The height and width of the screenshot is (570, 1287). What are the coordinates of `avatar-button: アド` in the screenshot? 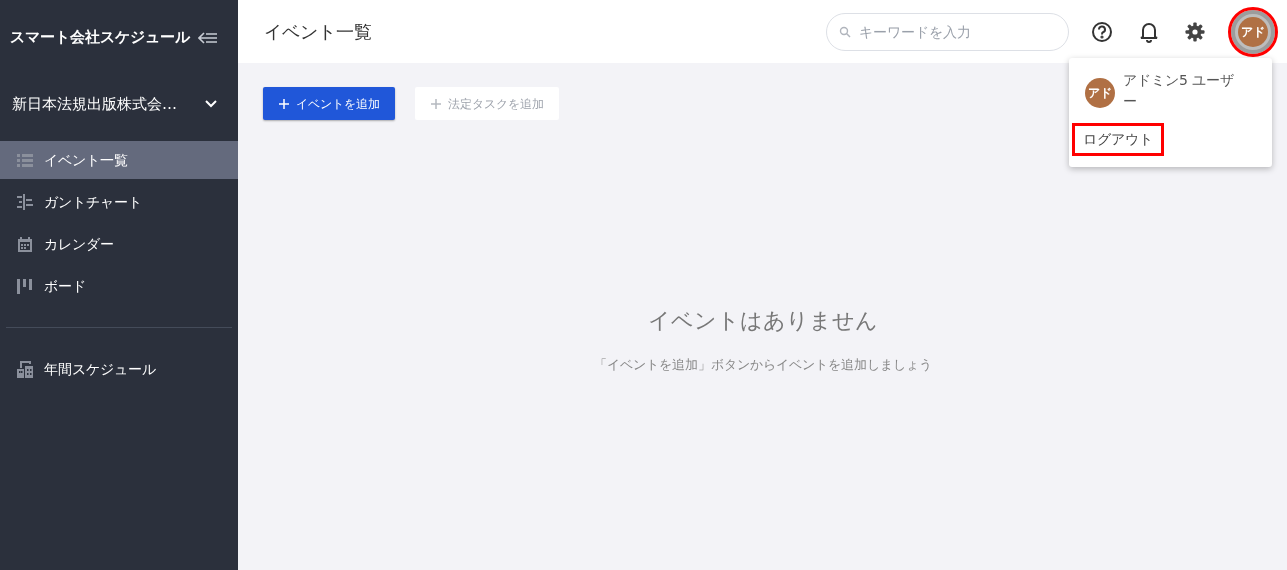 It's located at (1253, 31).